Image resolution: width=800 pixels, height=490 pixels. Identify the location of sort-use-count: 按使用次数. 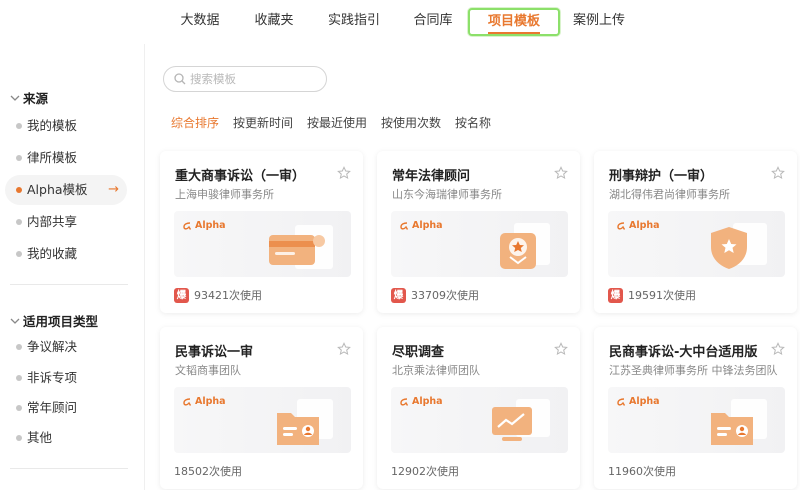
(411, 122).